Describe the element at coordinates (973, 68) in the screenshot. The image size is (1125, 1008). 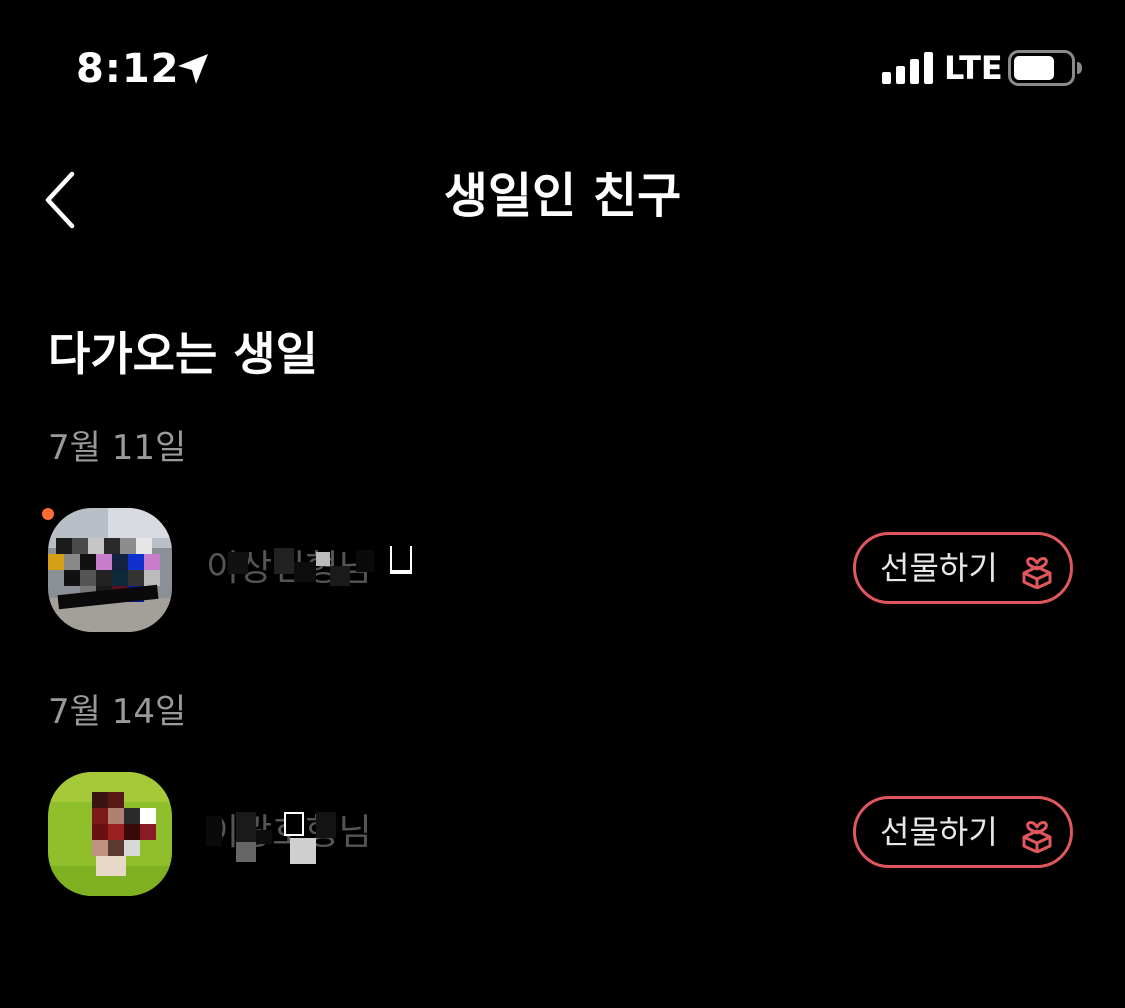
I see `network-type: LTE` at that location.